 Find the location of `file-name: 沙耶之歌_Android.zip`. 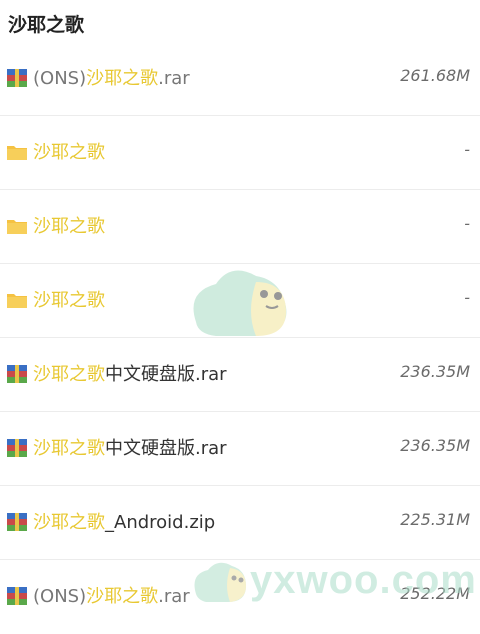

file-name: 沙耶之歌_Android.zip is located at coordinates (124, 522).